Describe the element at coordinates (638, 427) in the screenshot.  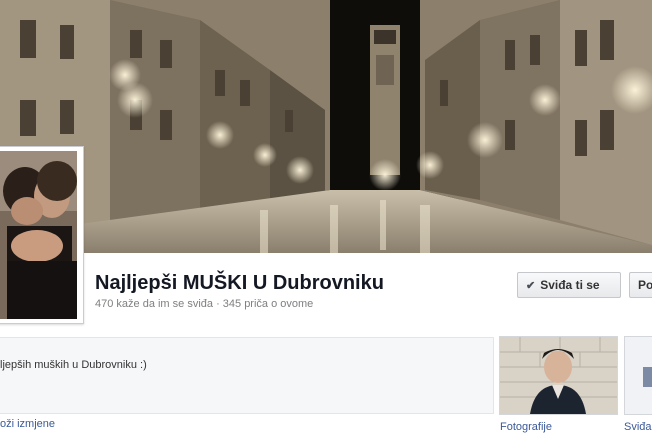
I see `likes-label: Sviđa` at that location.